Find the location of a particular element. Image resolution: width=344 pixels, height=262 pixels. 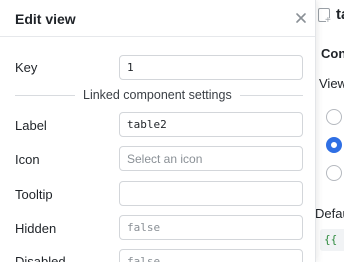

icon-select: Select an icon is located at coordinates (211, 158).